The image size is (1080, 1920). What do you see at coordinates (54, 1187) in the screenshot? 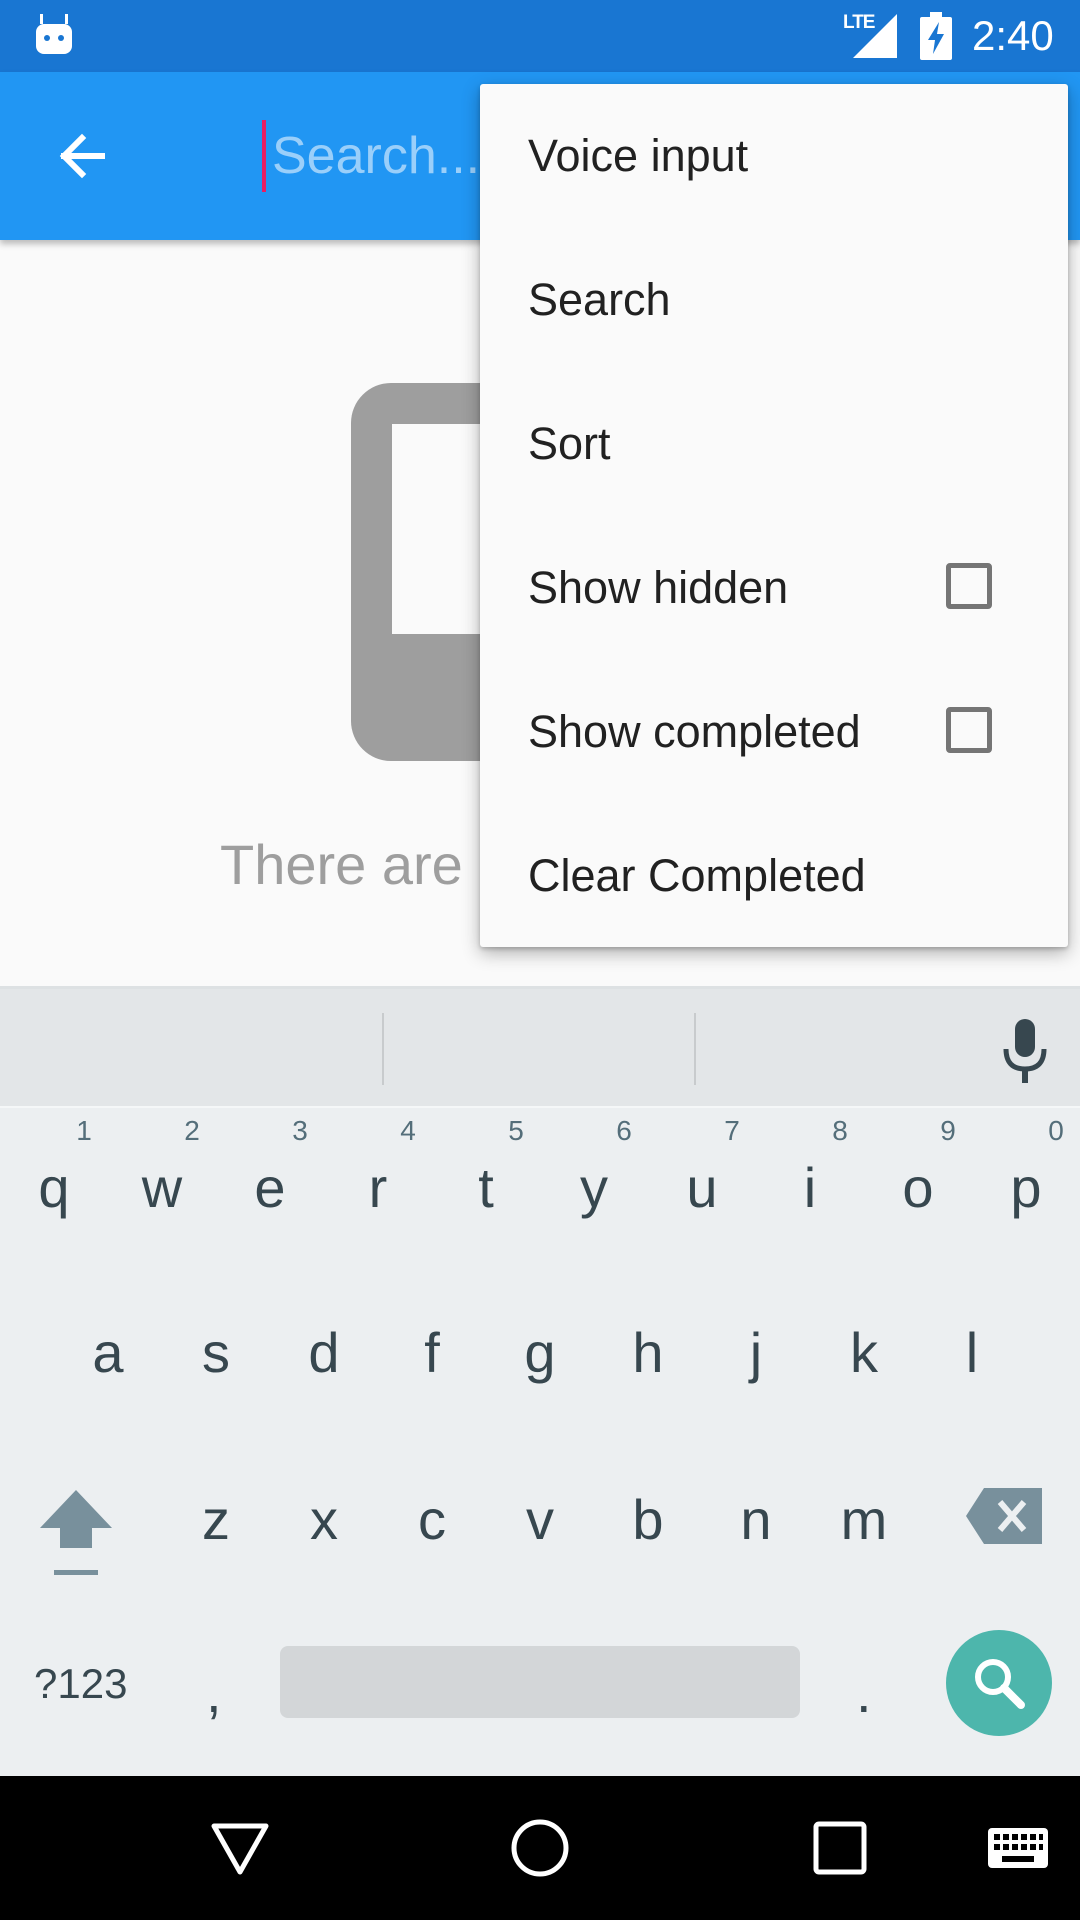
I see `key-label: q` at bounding box center [54, 1187].